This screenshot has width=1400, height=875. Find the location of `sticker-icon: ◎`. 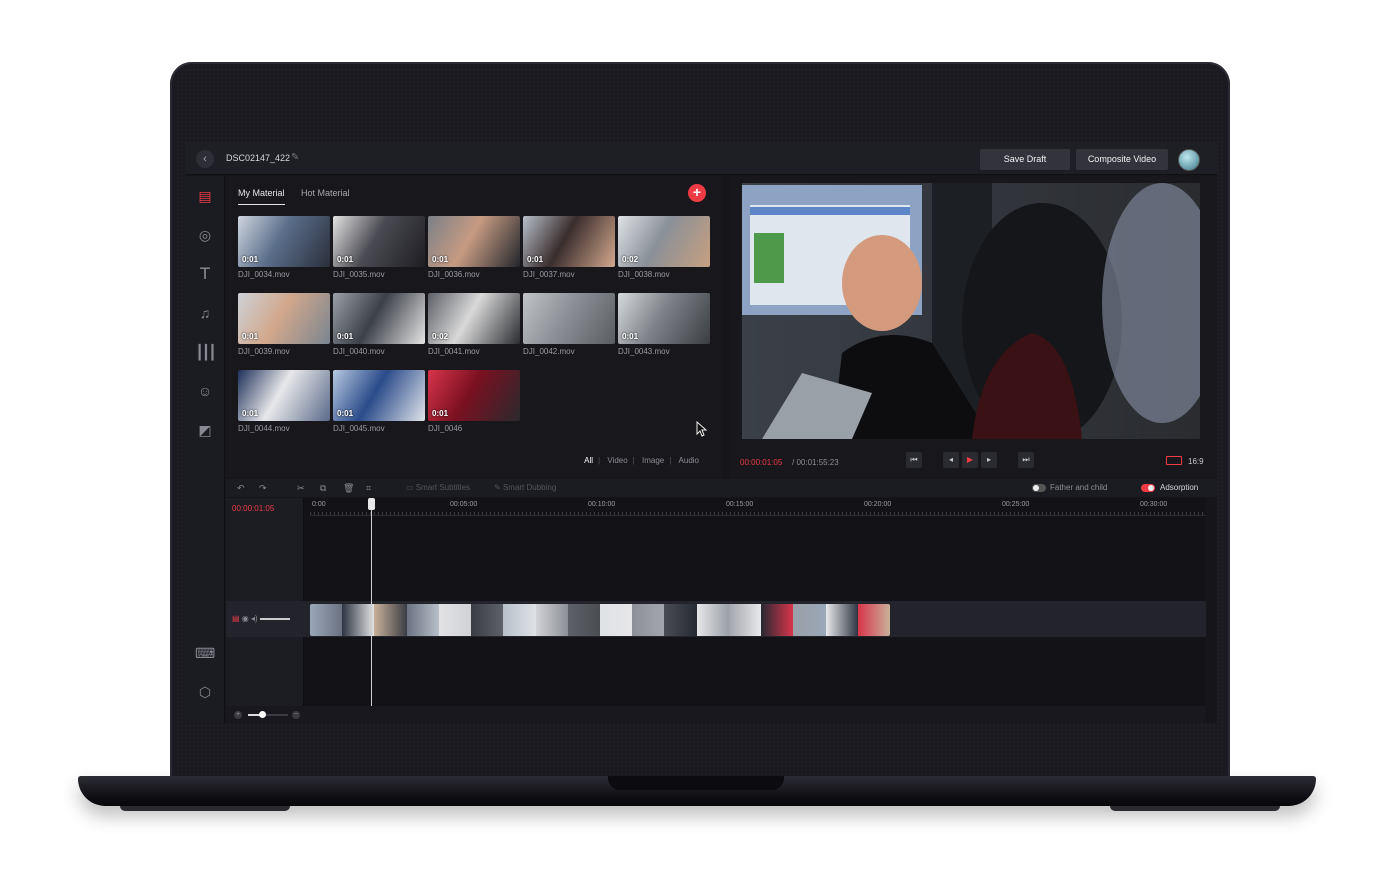

sticker-icon: ◎ is located at coordinates (205, 235).